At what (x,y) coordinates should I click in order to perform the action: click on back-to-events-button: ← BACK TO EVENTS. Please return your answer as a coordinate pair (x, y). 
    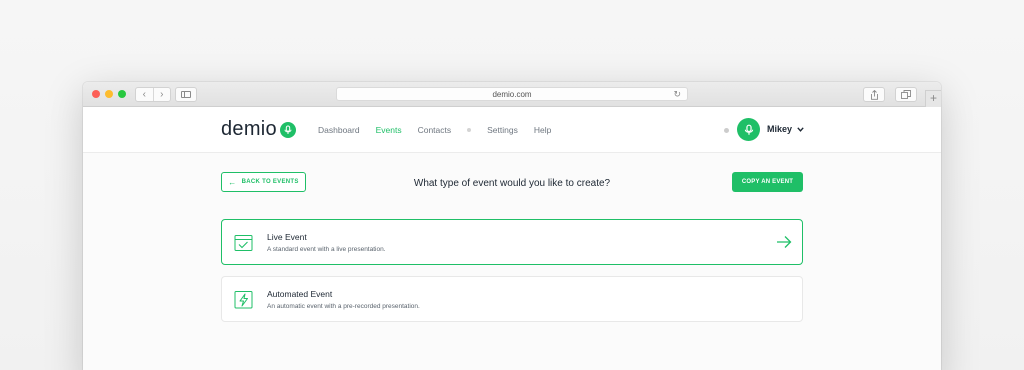
    Looking at the image, I should click on (263, 182).